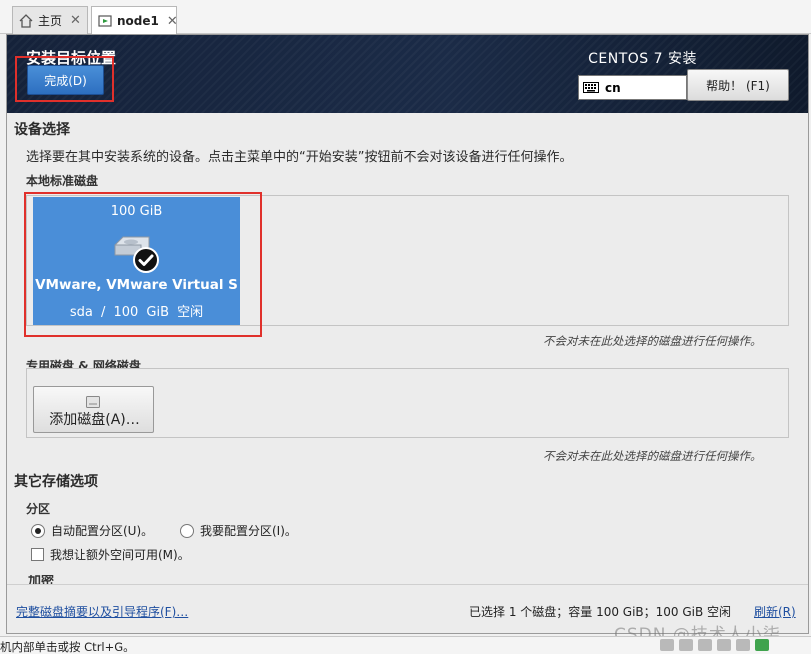  Describe the element at coordinates (81, 312) in the screenshot. I see `disk-device: sda` at that location.